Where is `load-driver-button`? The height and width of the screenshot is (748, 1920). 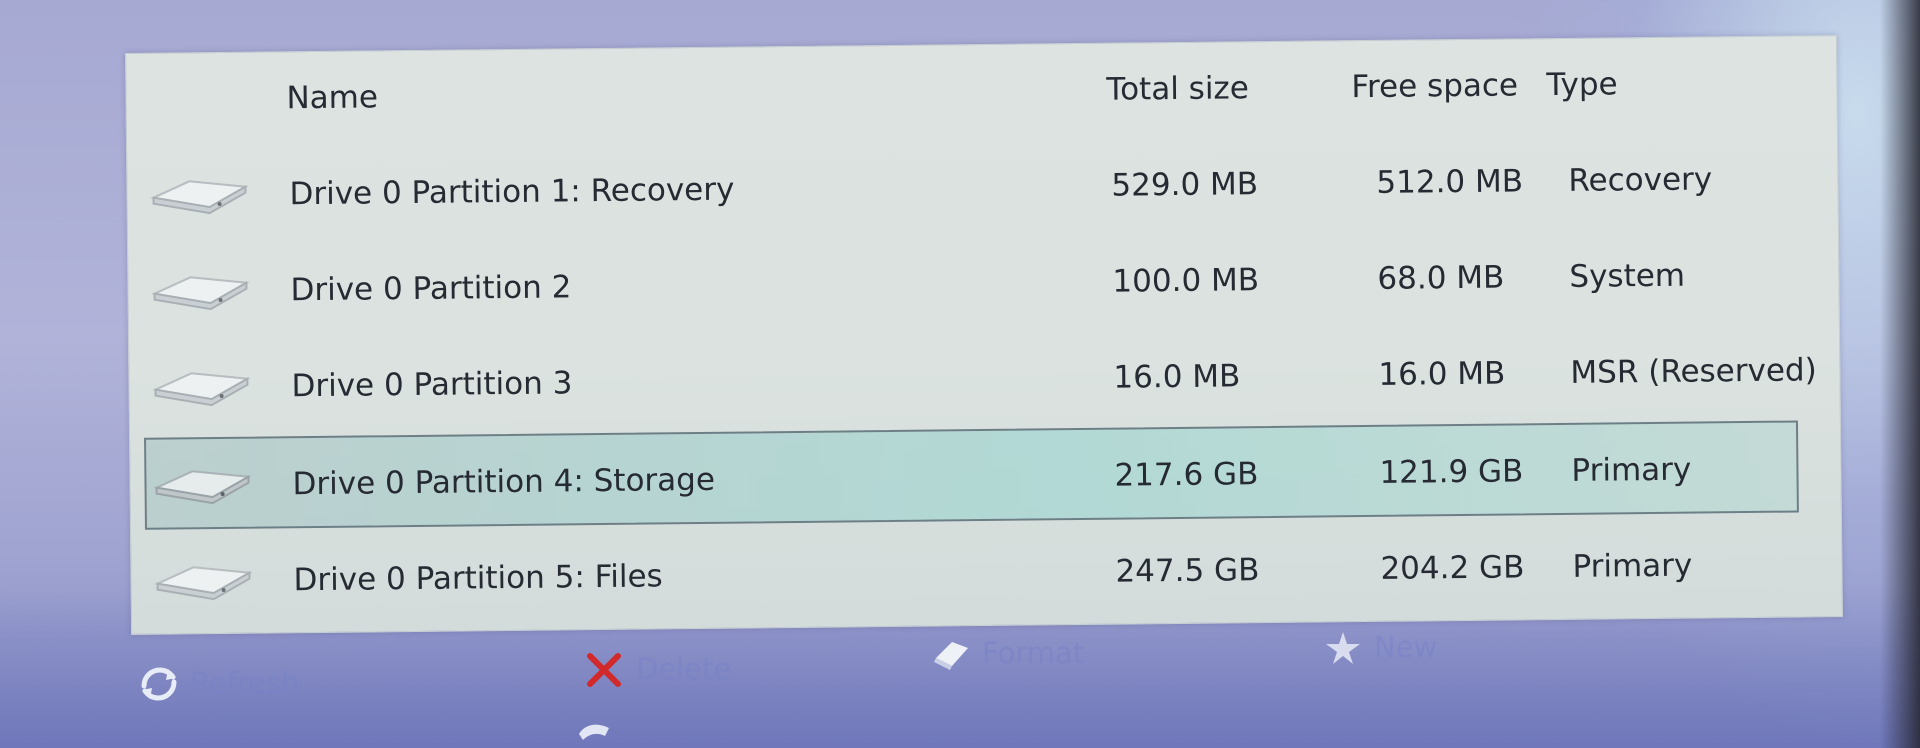 load-driver-button is located at coordinates (200, 739).